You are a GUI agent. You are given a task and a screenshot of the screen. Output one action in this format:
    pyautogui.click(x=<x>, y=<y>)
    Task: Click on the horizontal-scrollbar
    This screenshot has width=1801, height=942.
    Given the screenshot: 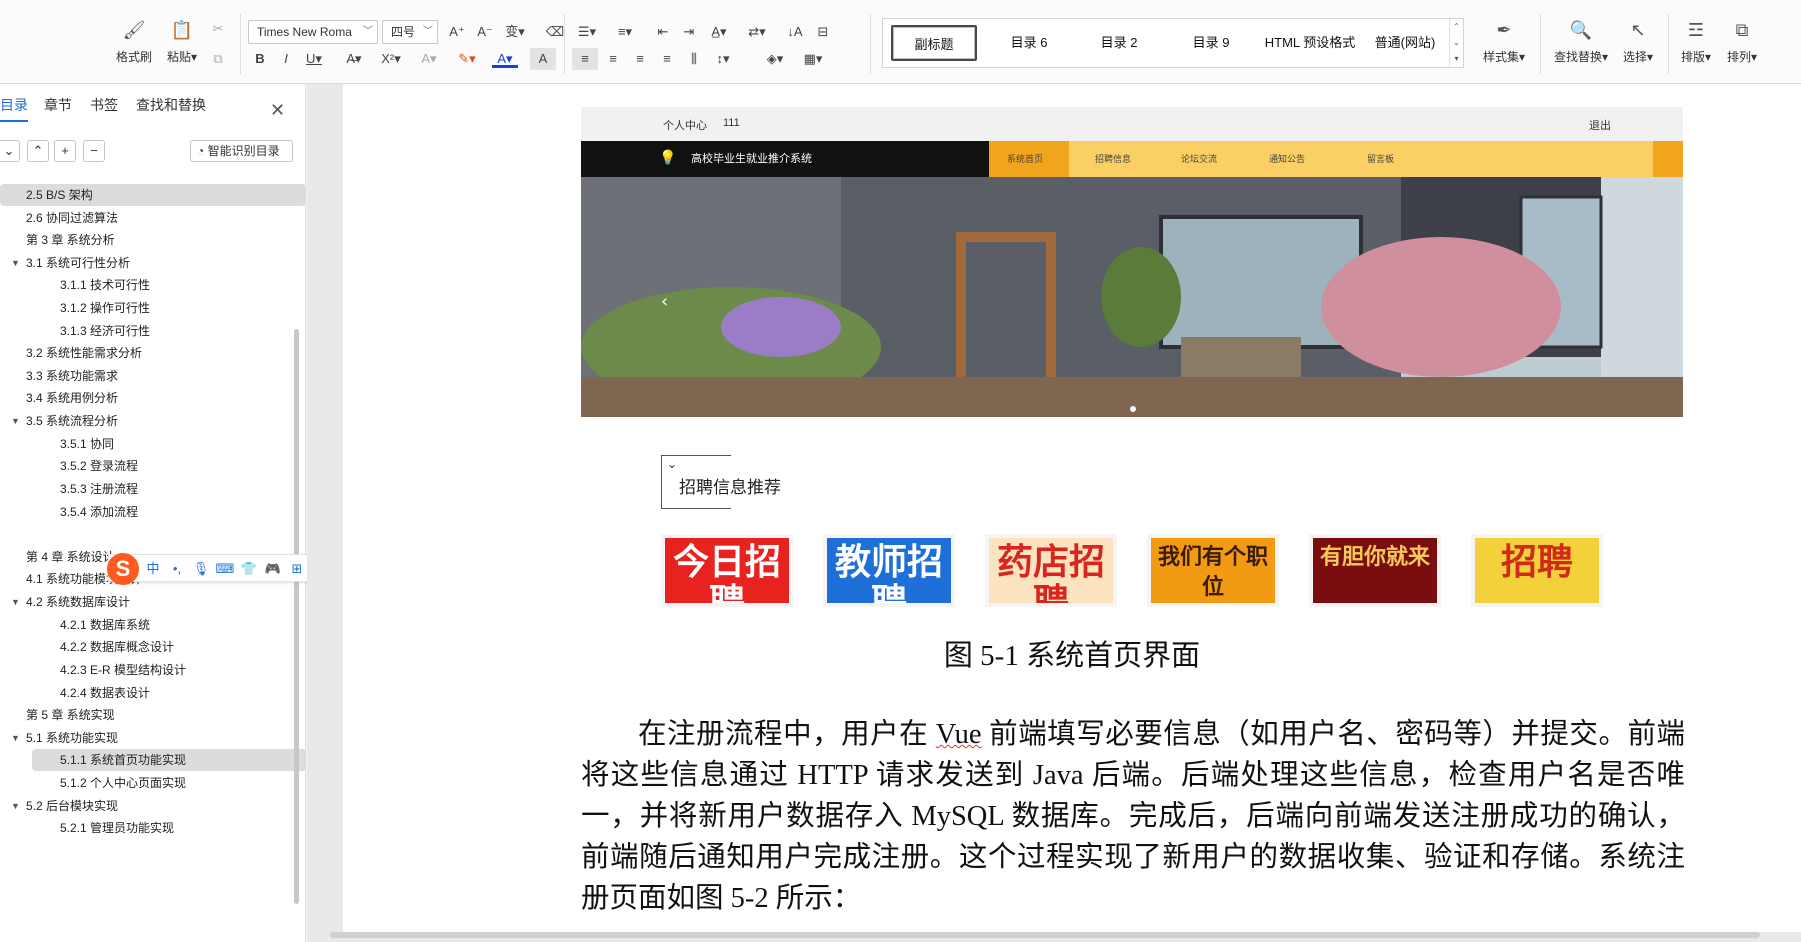 What is the action you would take?
    pyautogui.click(x=1045, y=935)
    